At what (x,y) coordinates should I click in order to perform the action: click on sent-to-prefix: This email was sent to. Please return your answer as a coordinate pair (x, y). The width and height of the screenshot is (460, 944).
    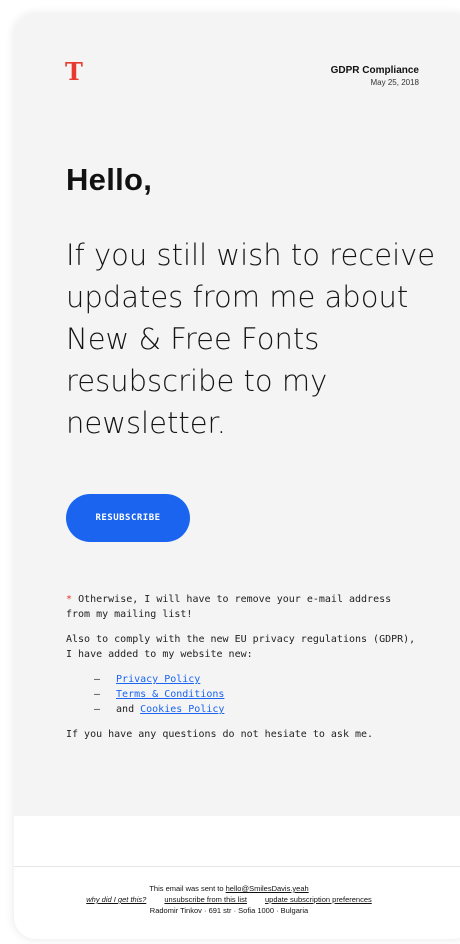
    Looking at the image, I should click on (186, 888).